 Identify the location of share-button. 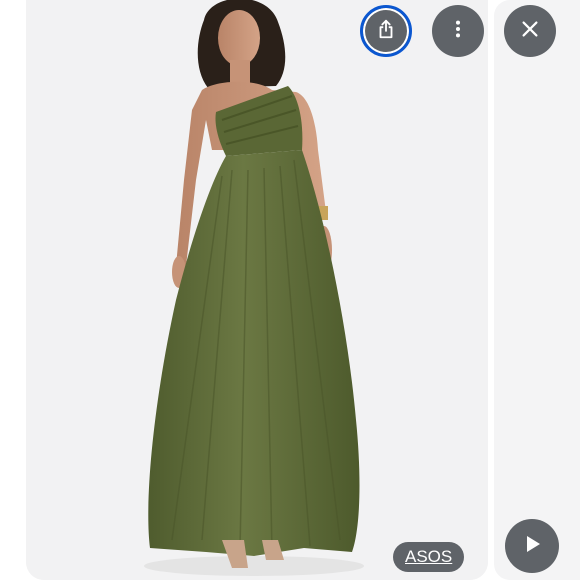
(386, 31).